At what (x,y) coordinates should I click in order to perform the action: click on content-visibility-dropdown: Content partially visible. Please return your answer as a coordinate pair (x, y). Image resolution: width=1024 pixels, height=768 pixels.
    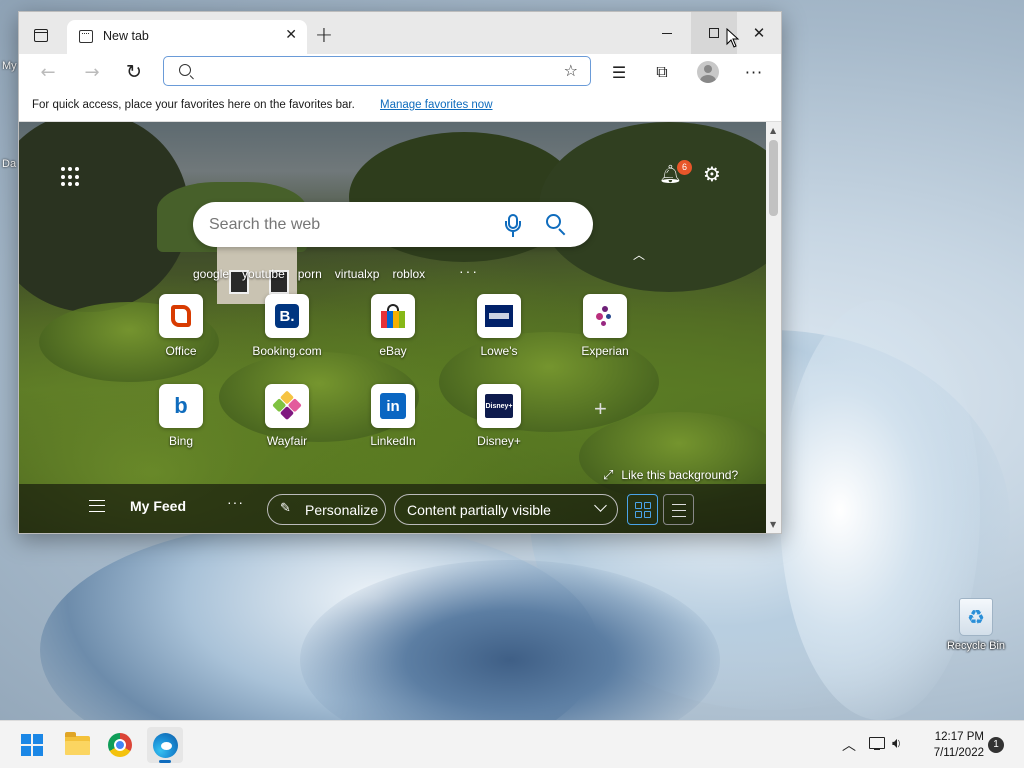
    Looking at the image, I should click on (506, 509).